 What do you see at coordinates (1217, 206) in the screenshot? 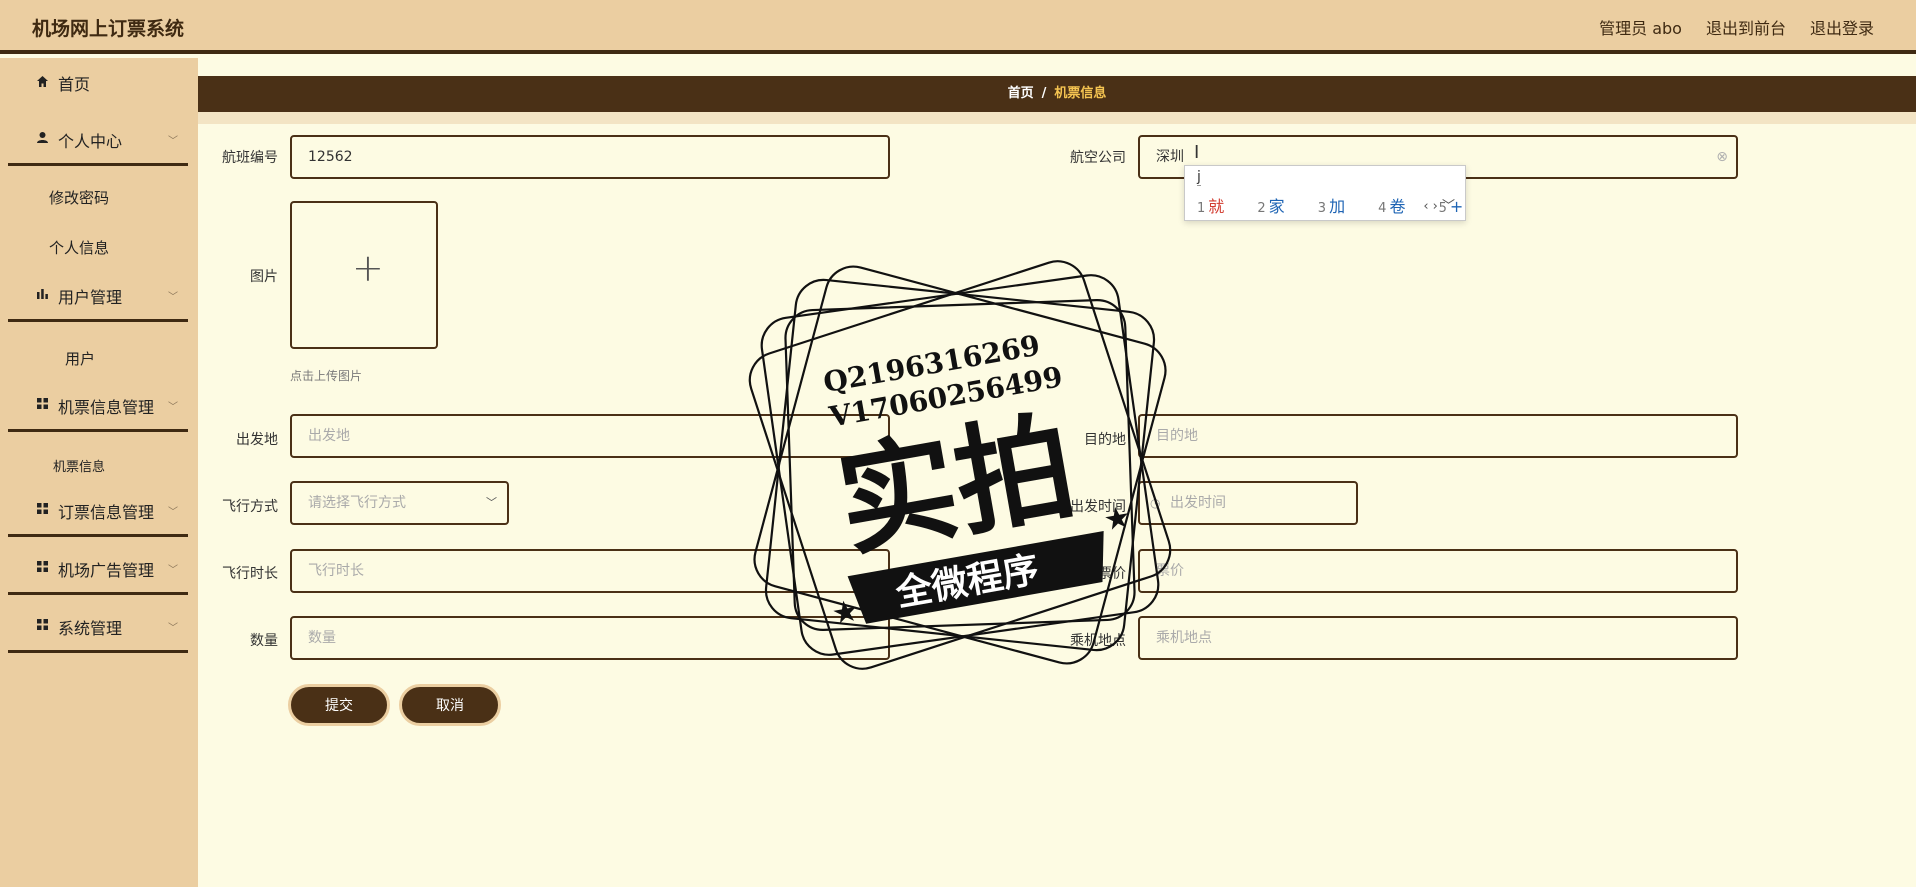
I see `ime-candidate: 1就` at bounding box center [1217, 206].